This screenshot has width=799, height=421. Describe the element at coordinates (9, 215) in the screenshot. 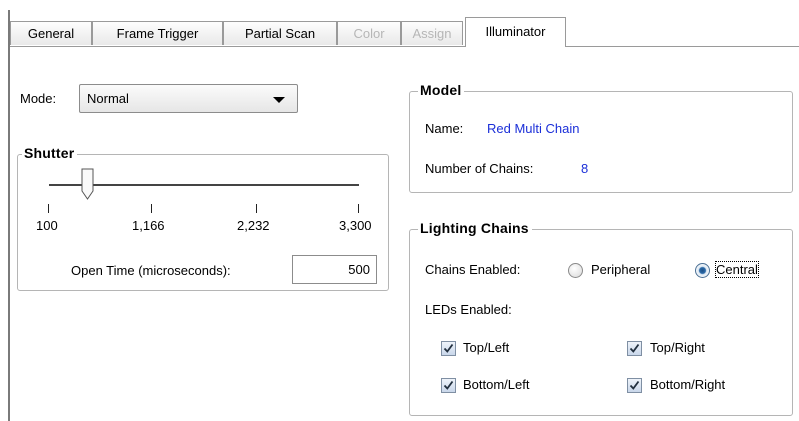

I see `left-border` at that location.